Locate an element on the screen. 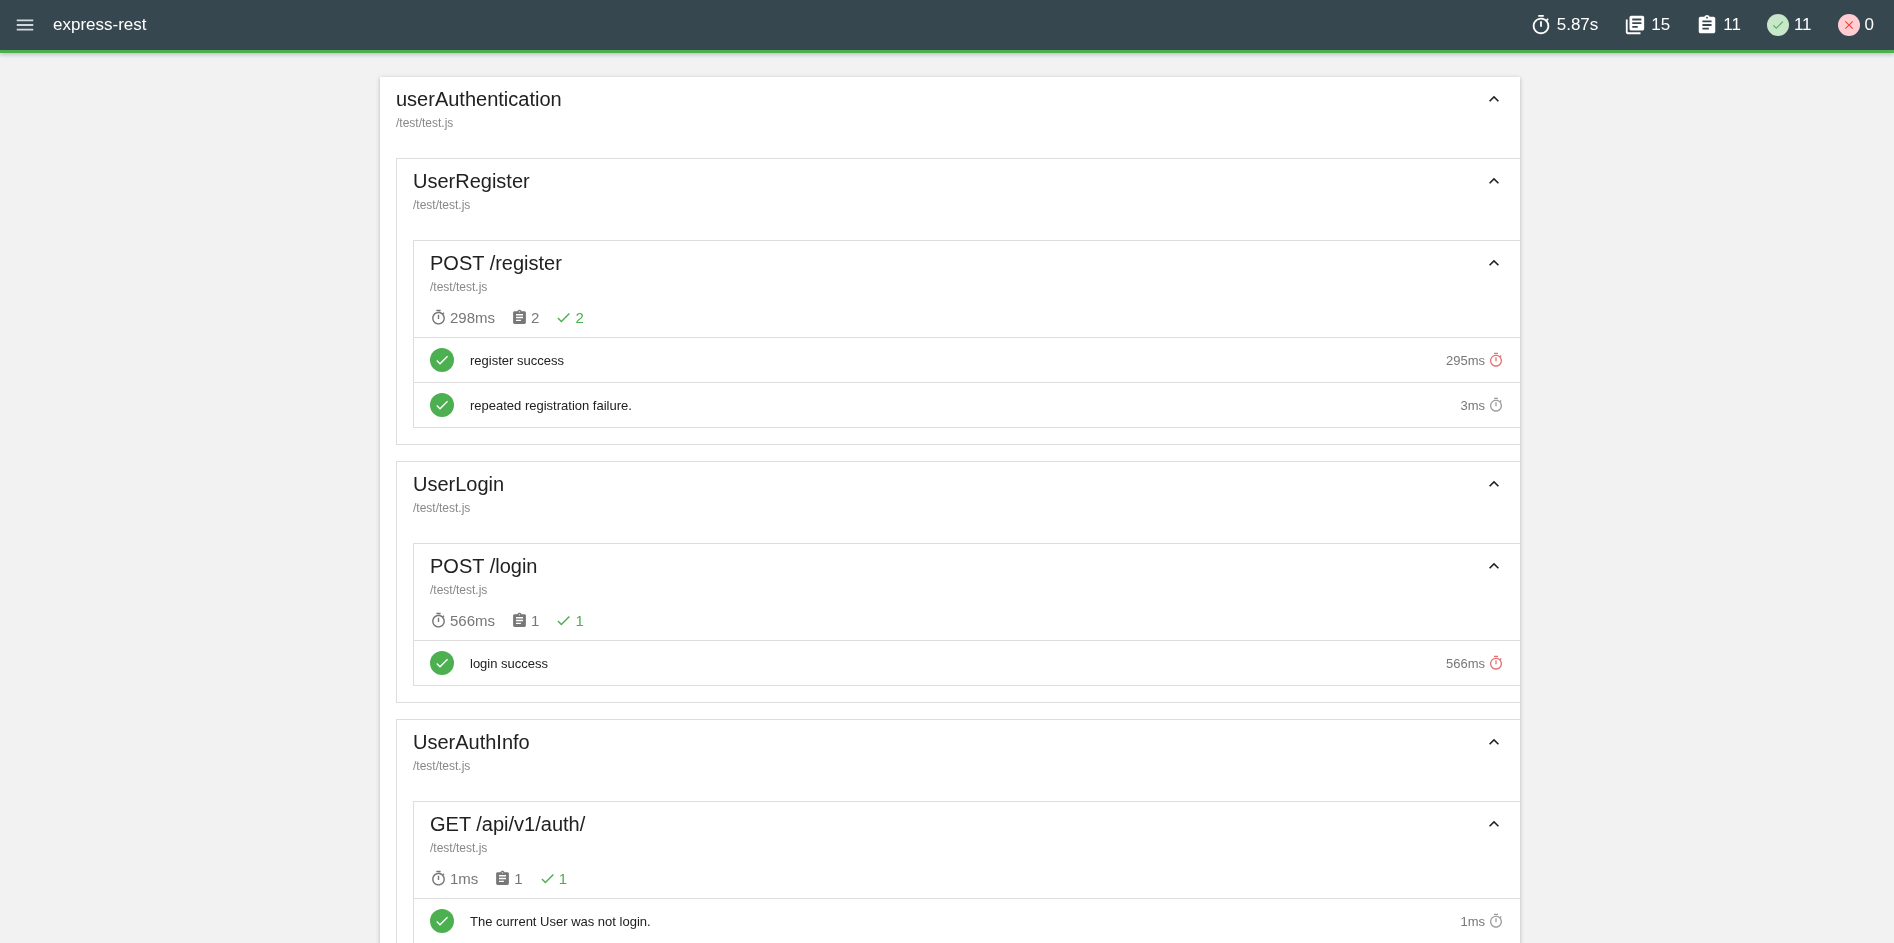 Image resolution: width=1894 pixels, height=943 pixels. suite-title: UserLogin is located at coordinates (459, 484).